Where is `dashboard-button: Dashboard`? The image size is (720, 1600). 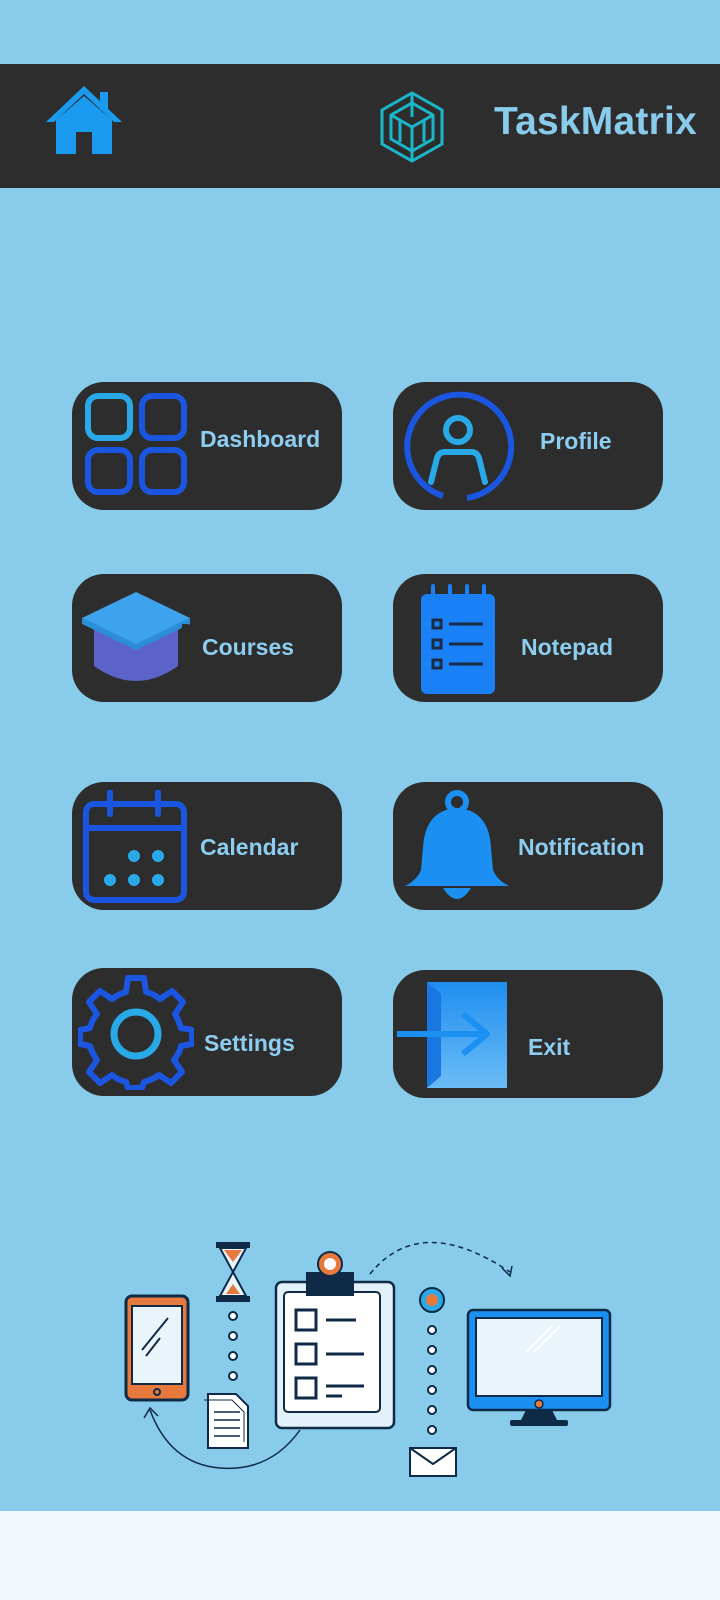
dashboard-button: Dashboard is located at coordinates (207, 446).